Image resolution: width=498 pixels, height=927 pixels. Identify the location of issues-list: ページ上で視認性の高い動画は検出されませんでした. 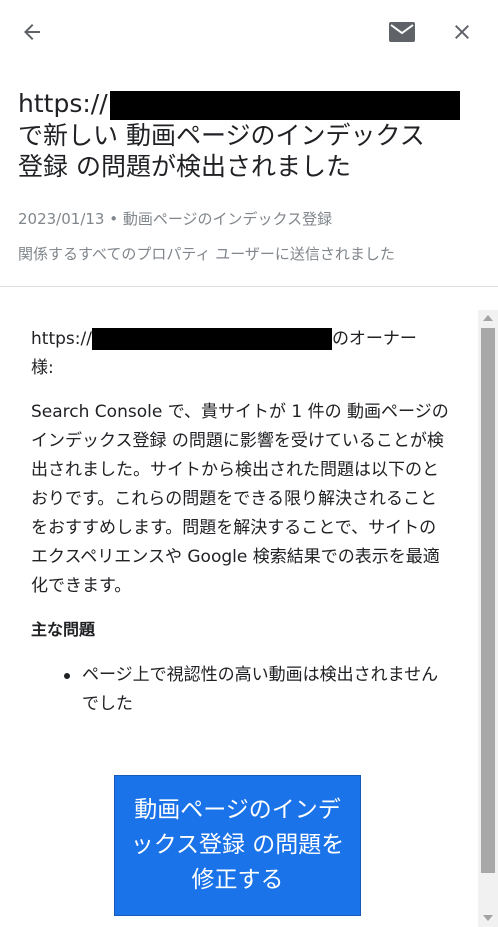
(257, 690).